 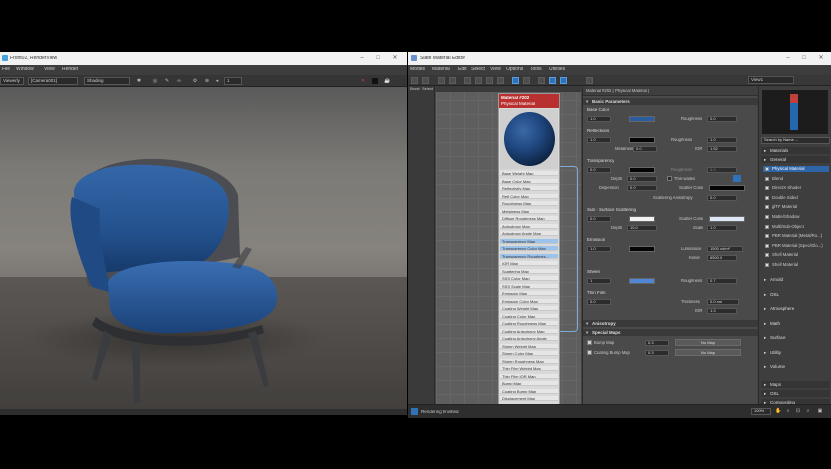 What do you see at coordinates (363, 81) in the screenshot?
I see `stop-icon: ✕` at bounding box center [363, 81].